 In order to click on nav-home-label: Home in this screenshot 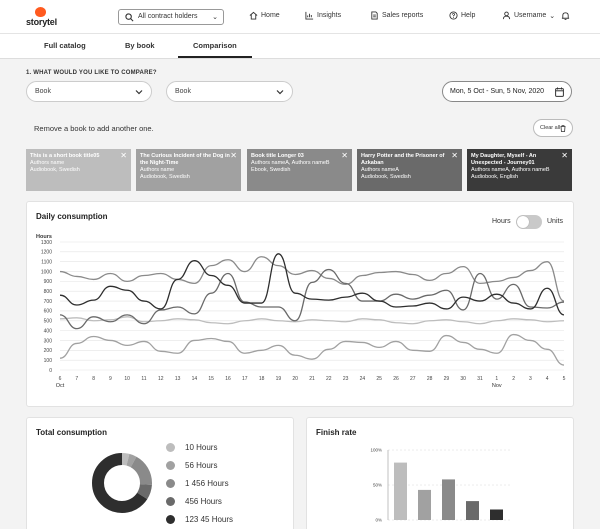, I will do `click(270, 15)`.